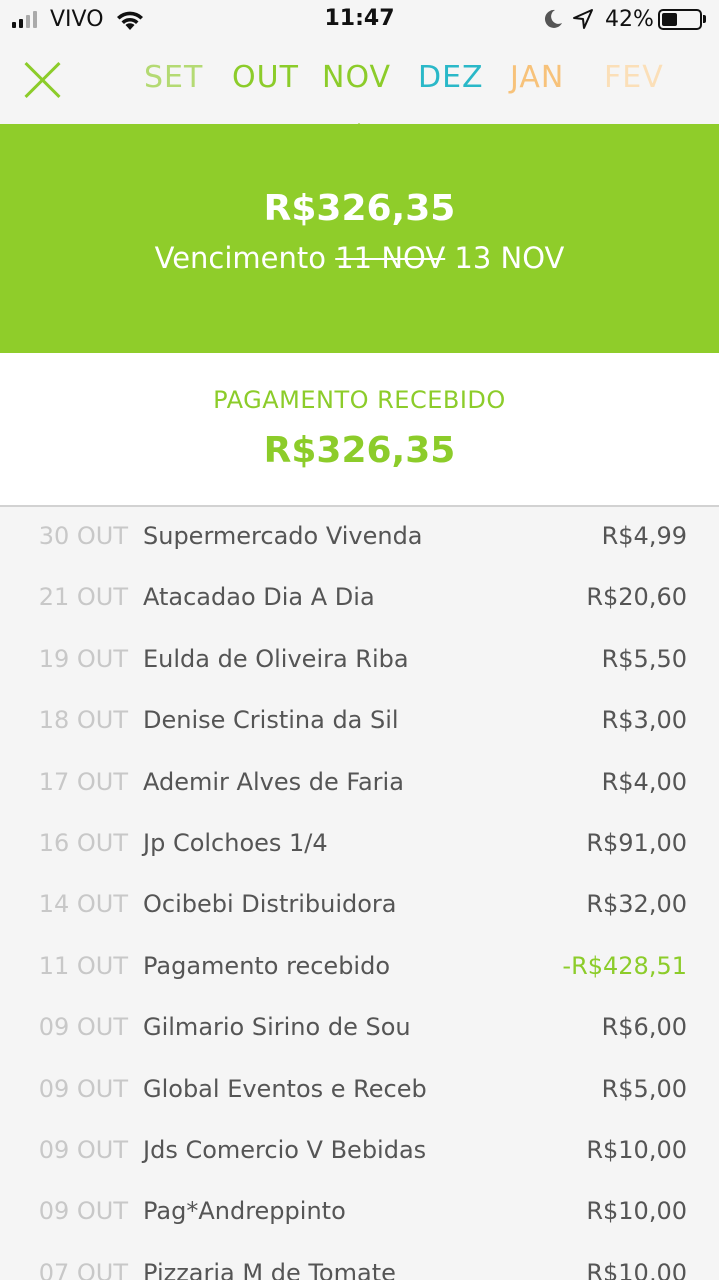 The height and width of the screenshot is (1280, 719). I want to click on transaction-description: Gilmario Sirino de Sou, so click(277, 1027).